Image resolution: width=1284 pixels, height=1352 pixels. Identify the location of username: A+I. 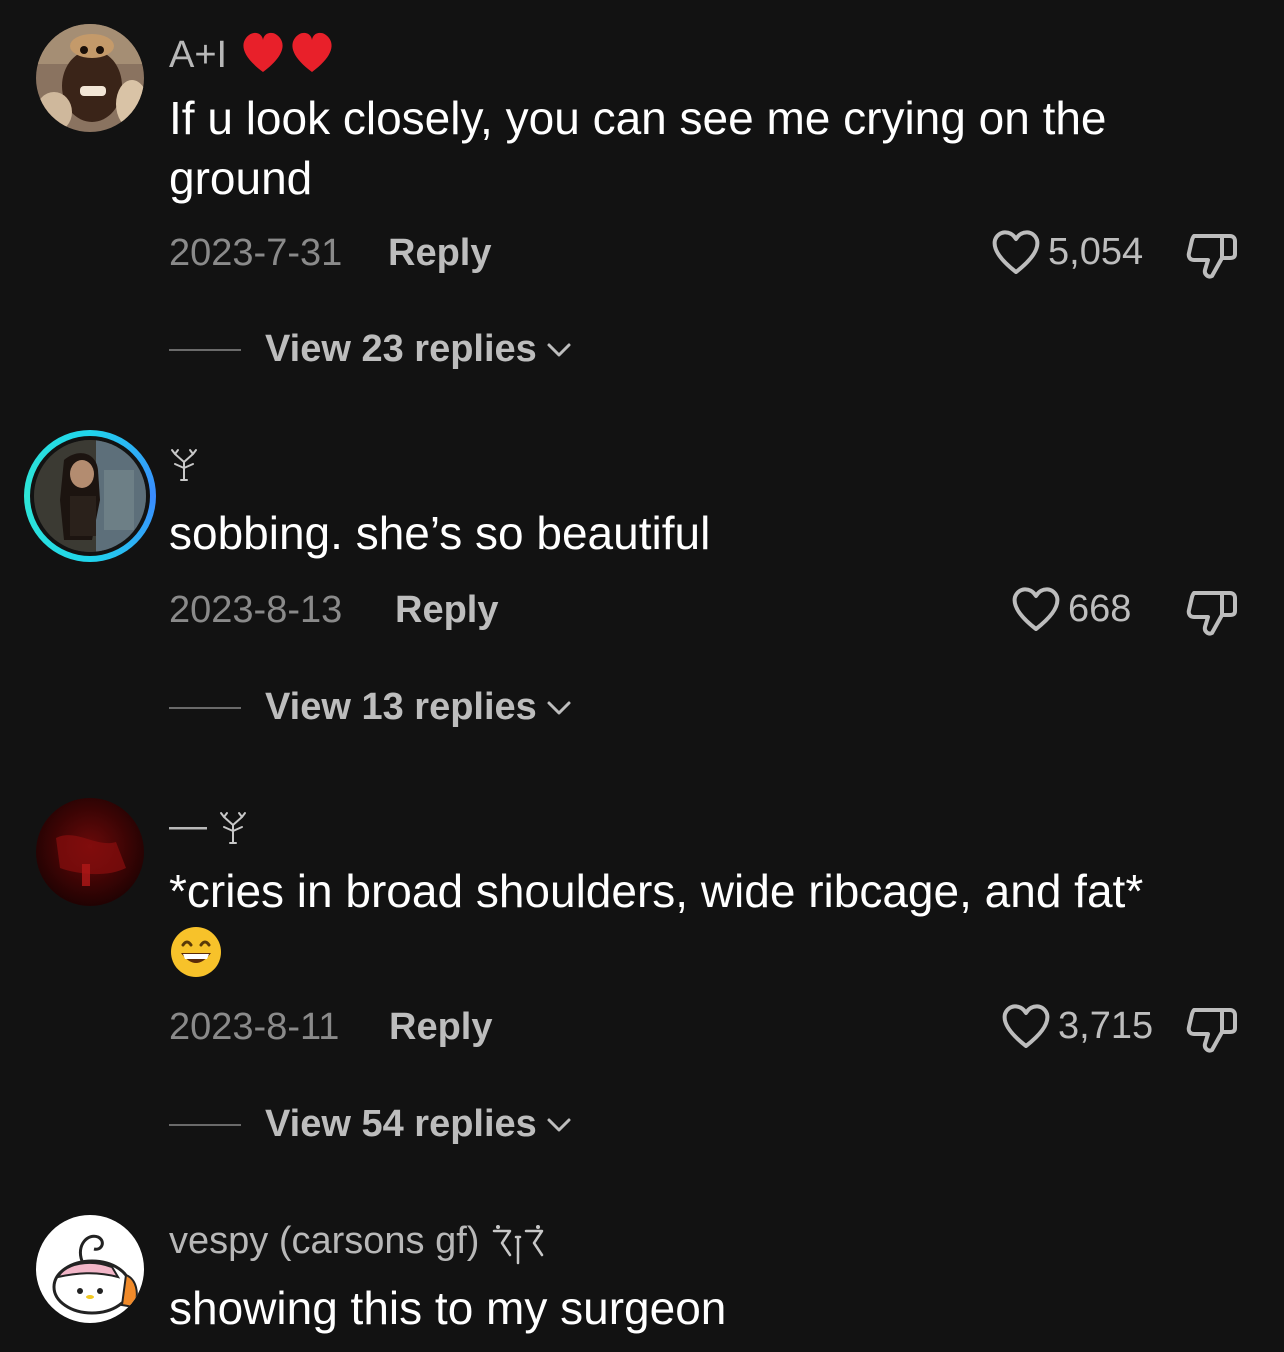
(198, 55).